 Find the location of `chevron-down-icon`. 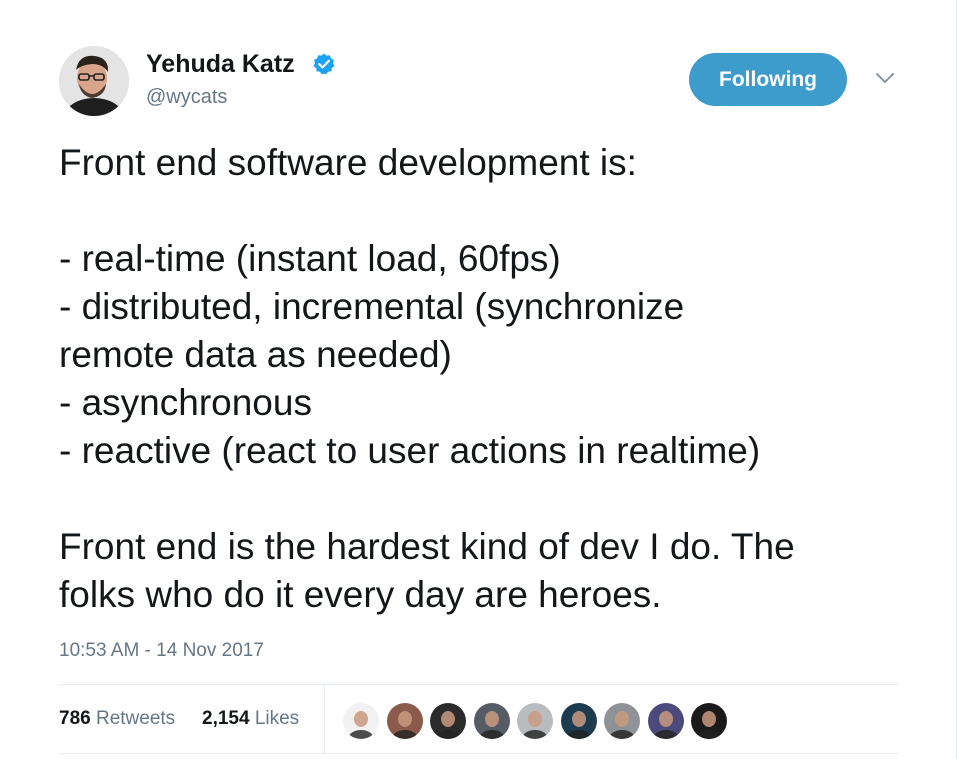

chevron-down-icon is located at coordinates (885, 78).